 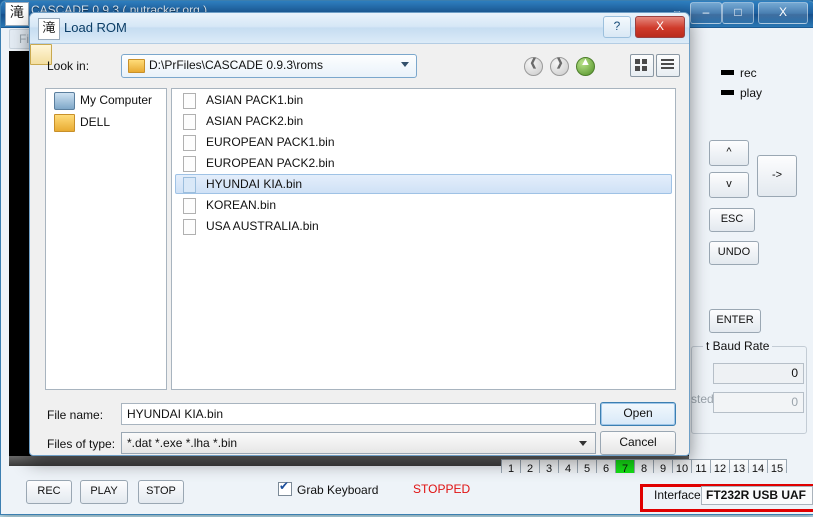 I want to click on file-list-item: ASIAN PACK1.bin, so click(x=423, y=100).